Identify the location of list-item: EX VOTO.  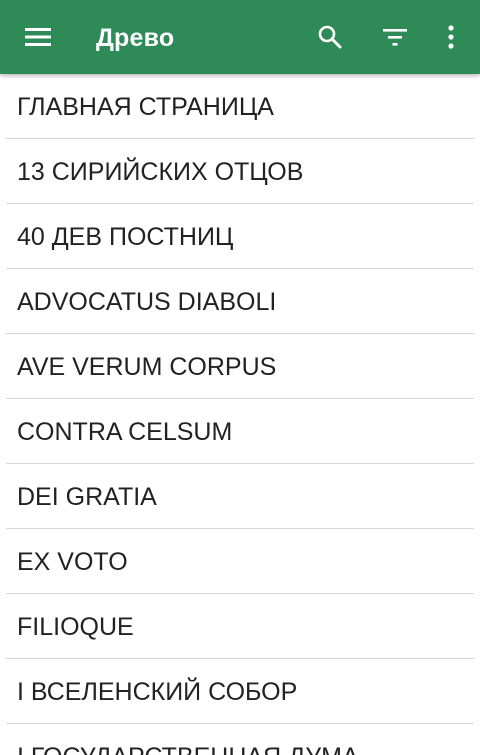
(240, 561).